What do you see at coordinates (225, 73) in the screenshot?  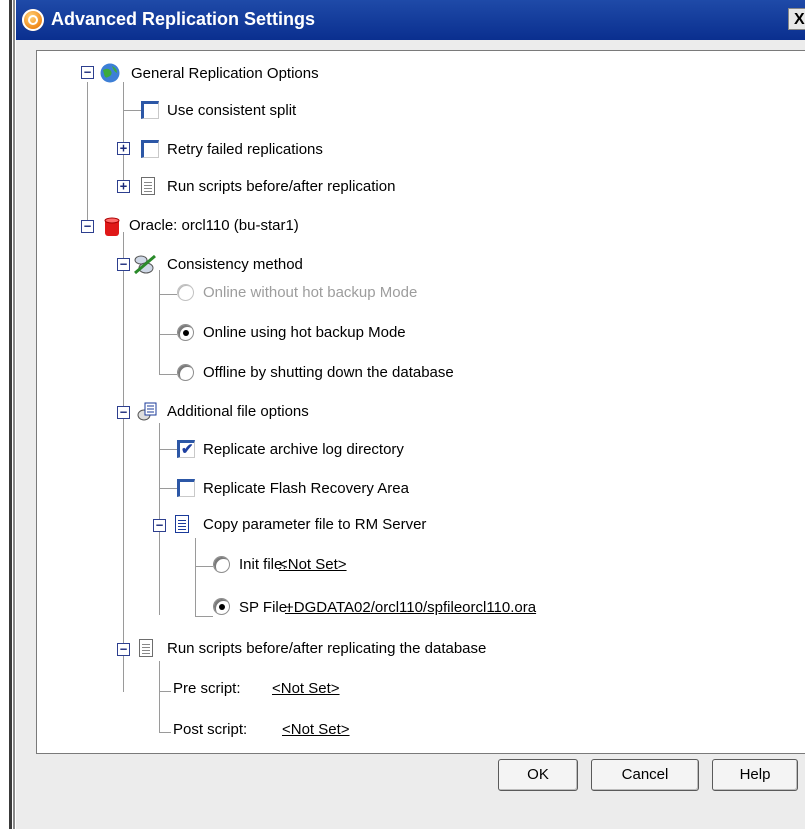 I see `general-options-label: General Replication Options` at bounding box center [225, 73].